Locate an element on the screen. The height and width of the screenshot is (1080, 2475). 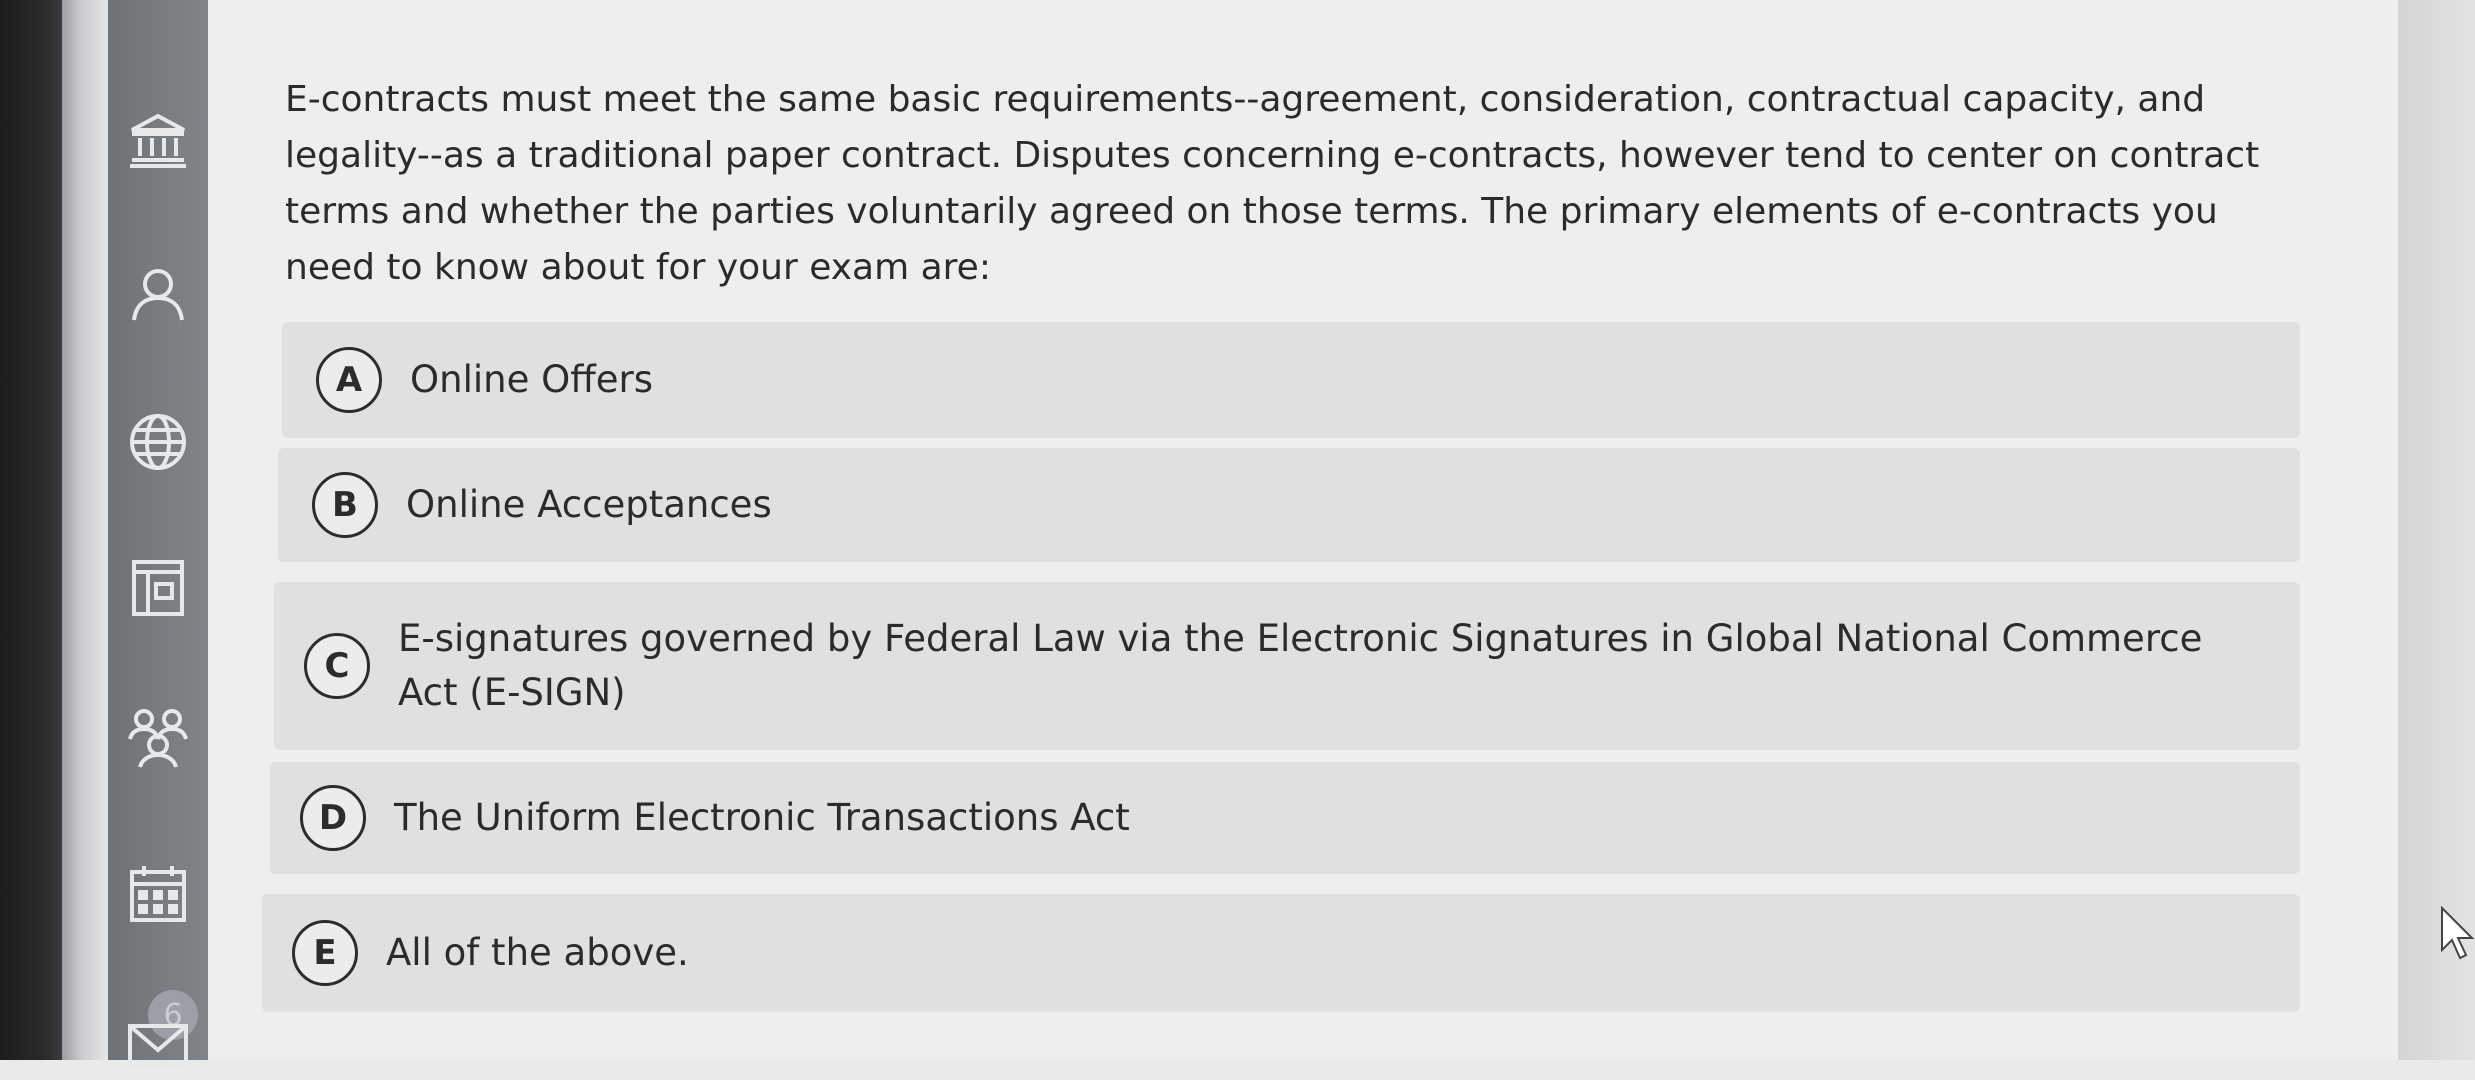
option-letter-badge: A is located at coordinates (349, 380).